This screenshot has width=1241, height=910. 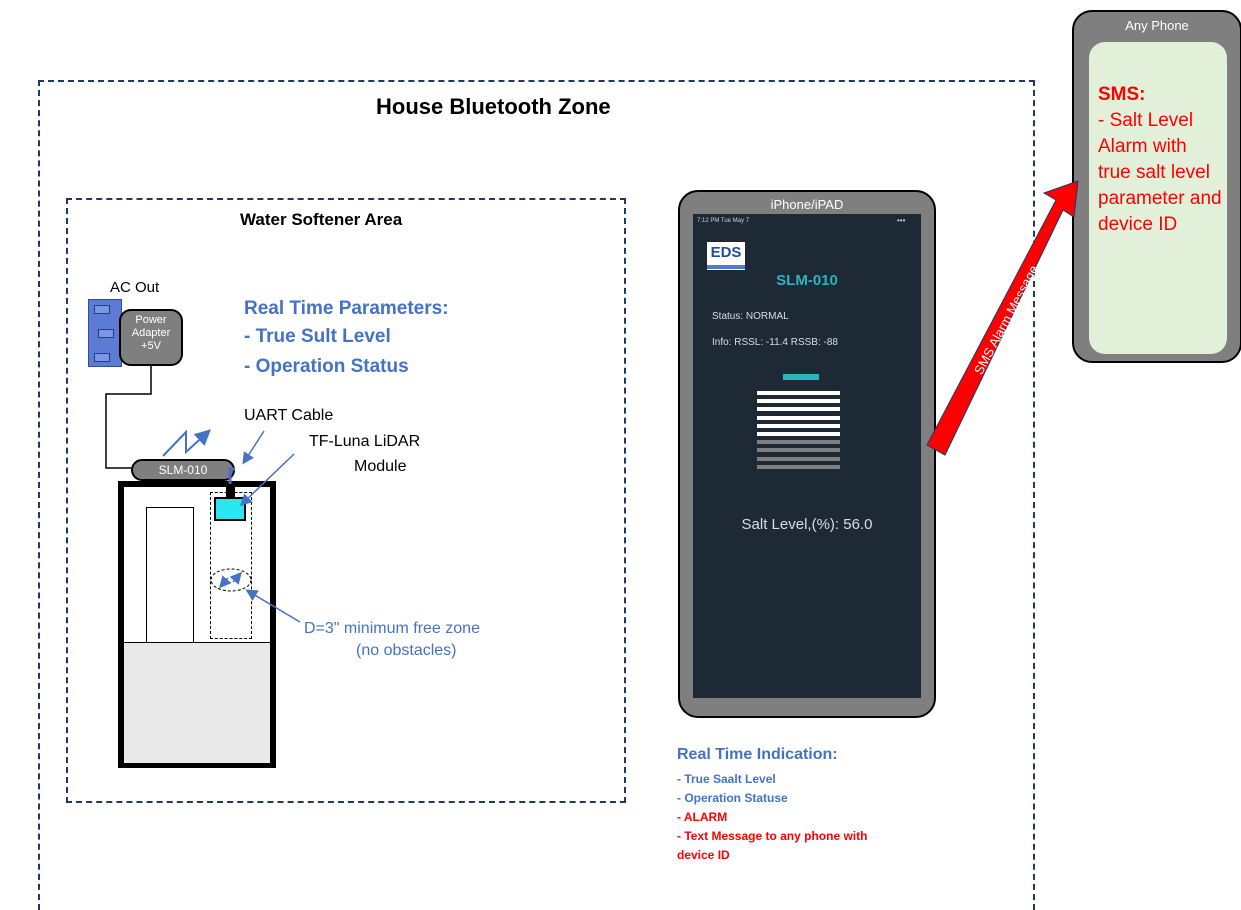 I want to click on power-wire, so click(x=128, y=417).